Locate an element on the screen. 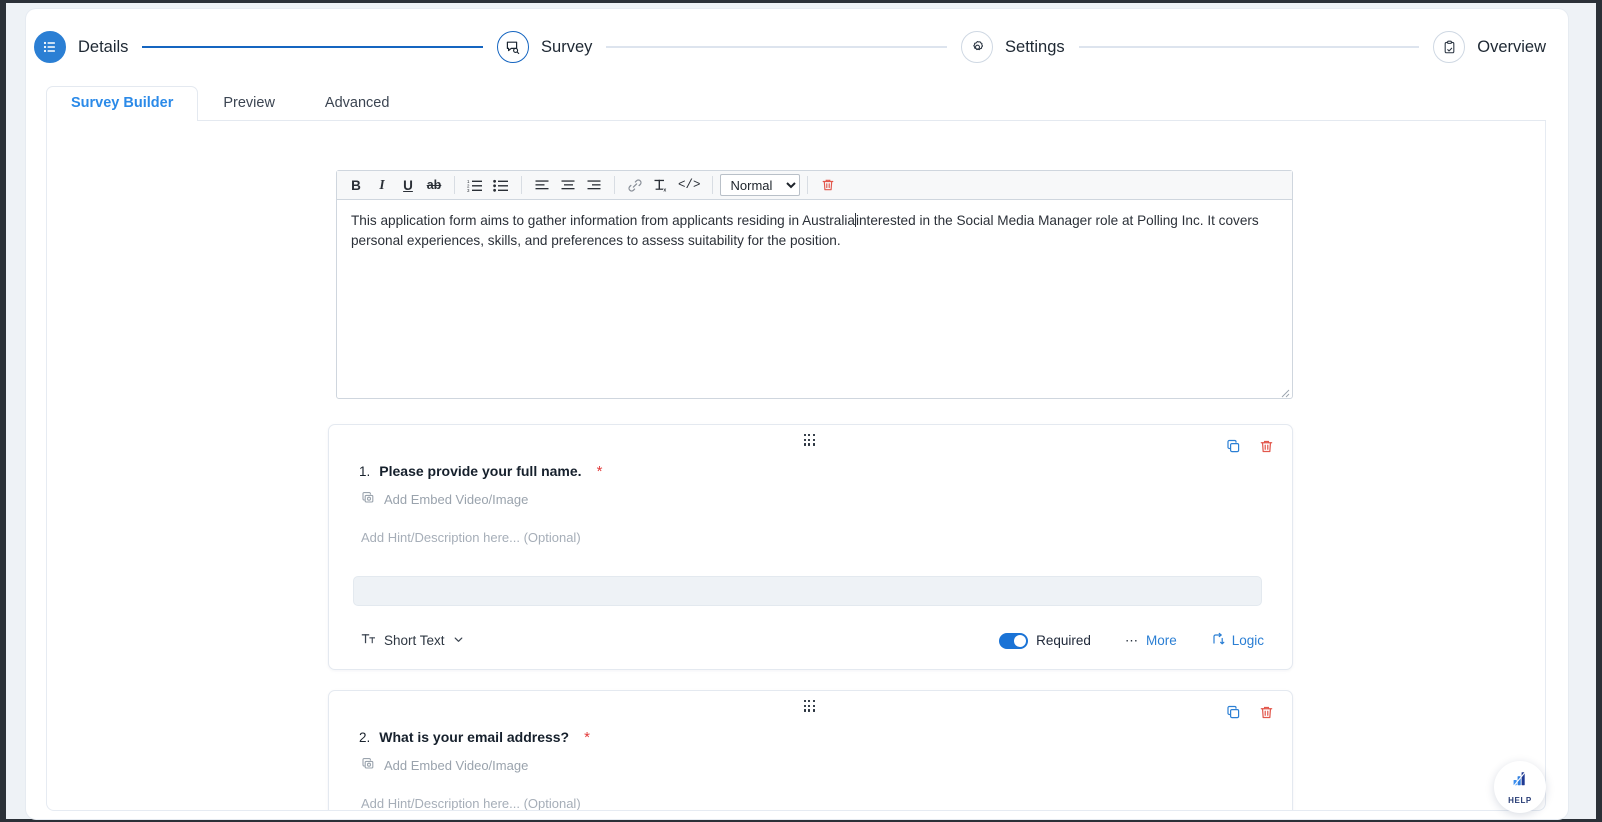 The image size is (1602, 822). stepper-step-overview: Overview is located at coordinates (1489, 47).